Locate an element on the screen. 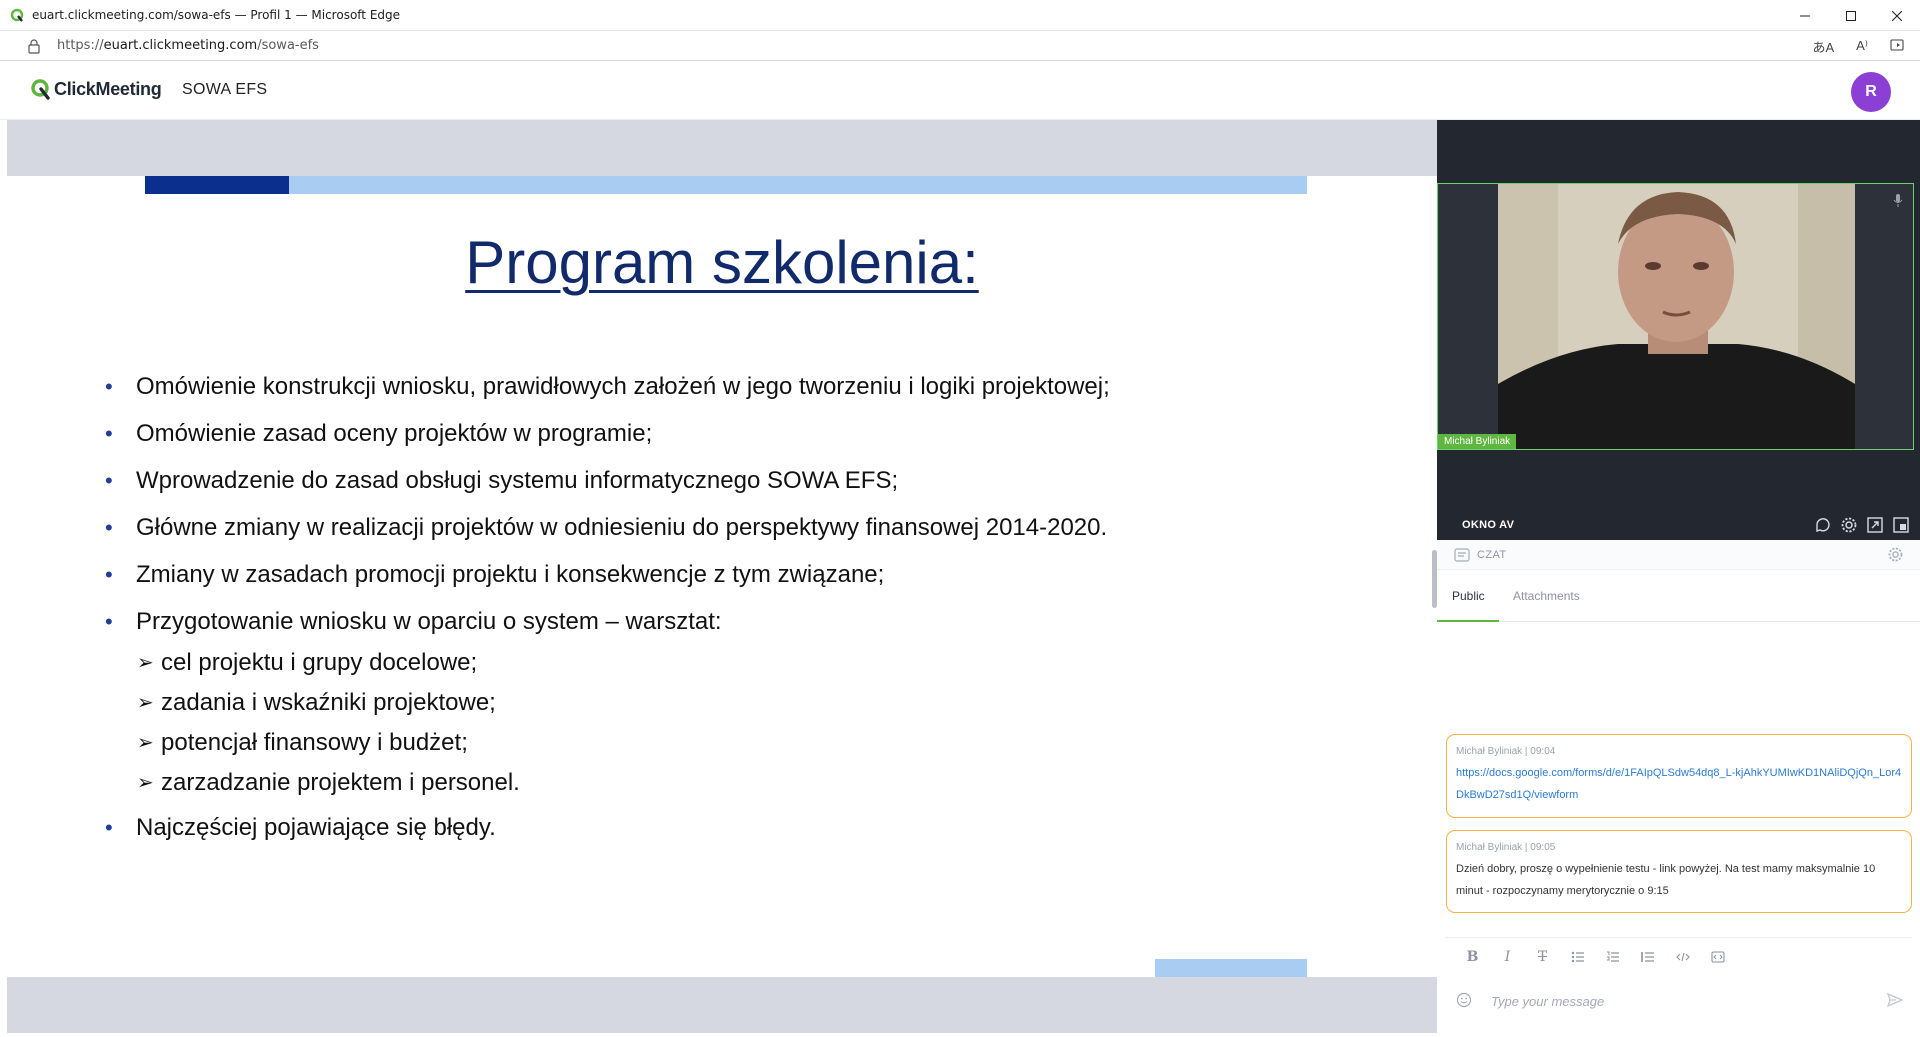 This screenshot has width=1920, height=1037. url-prefix: https:// is located at coordinates (80, 45).